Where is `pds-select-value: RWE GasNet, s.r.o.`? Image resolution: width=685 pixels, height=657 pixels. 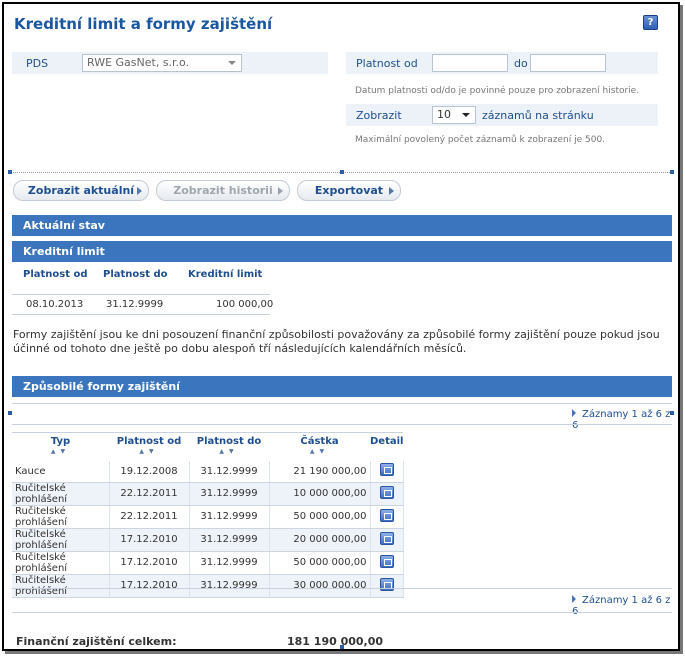
pds-select-value: RWE GasNet, s.r.o. is located at coordinates (138, 62).